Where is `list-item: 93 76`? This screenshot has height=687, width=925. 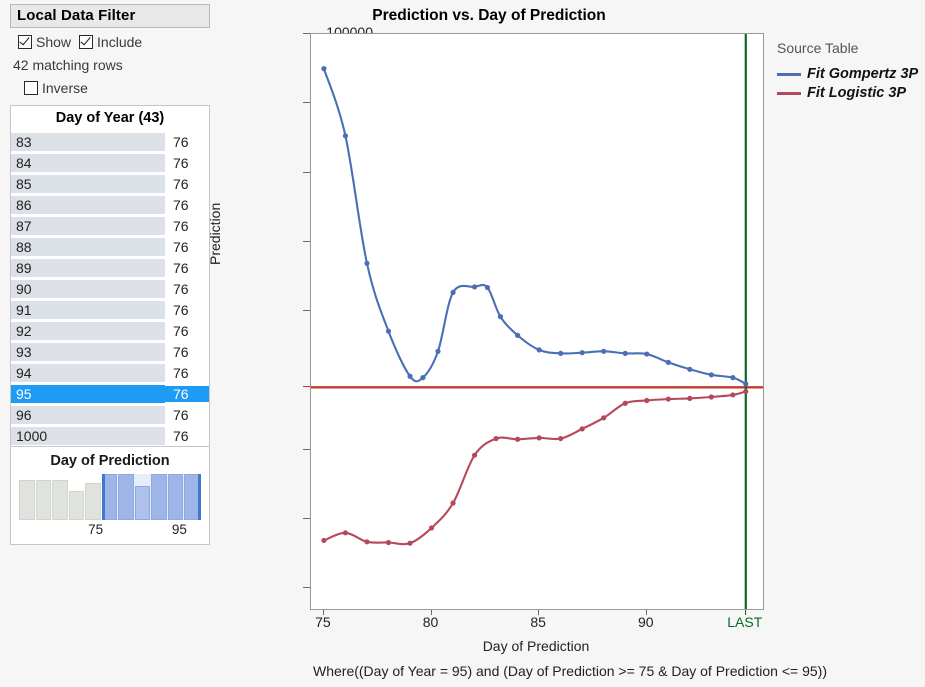 list-item: 93 76 is located at coordinates (110, 351).